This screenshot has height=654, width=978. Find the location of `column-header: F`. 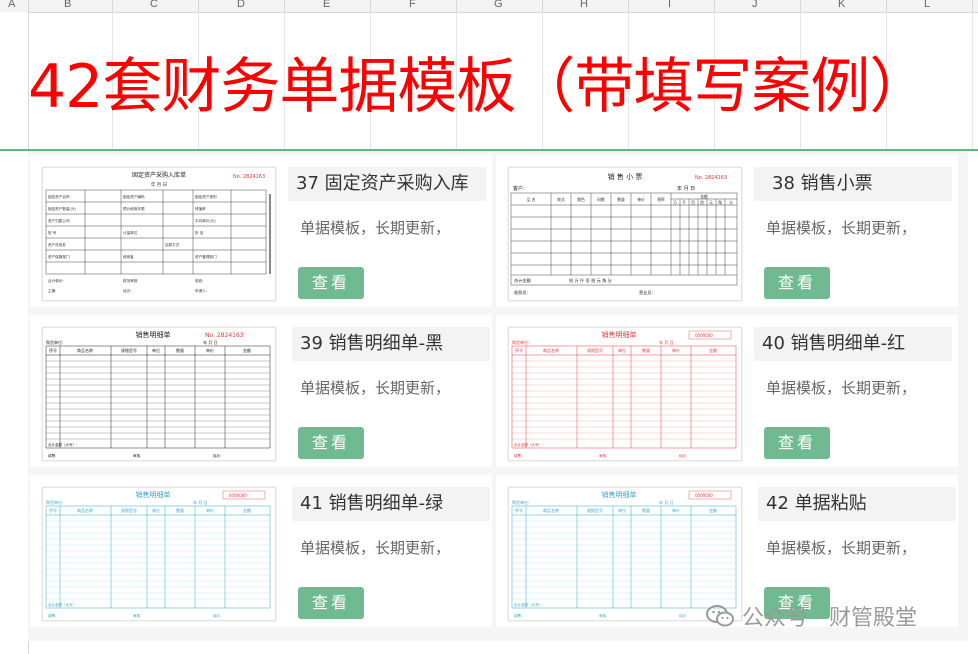

column-header: F is located at coordinates (412, 5).